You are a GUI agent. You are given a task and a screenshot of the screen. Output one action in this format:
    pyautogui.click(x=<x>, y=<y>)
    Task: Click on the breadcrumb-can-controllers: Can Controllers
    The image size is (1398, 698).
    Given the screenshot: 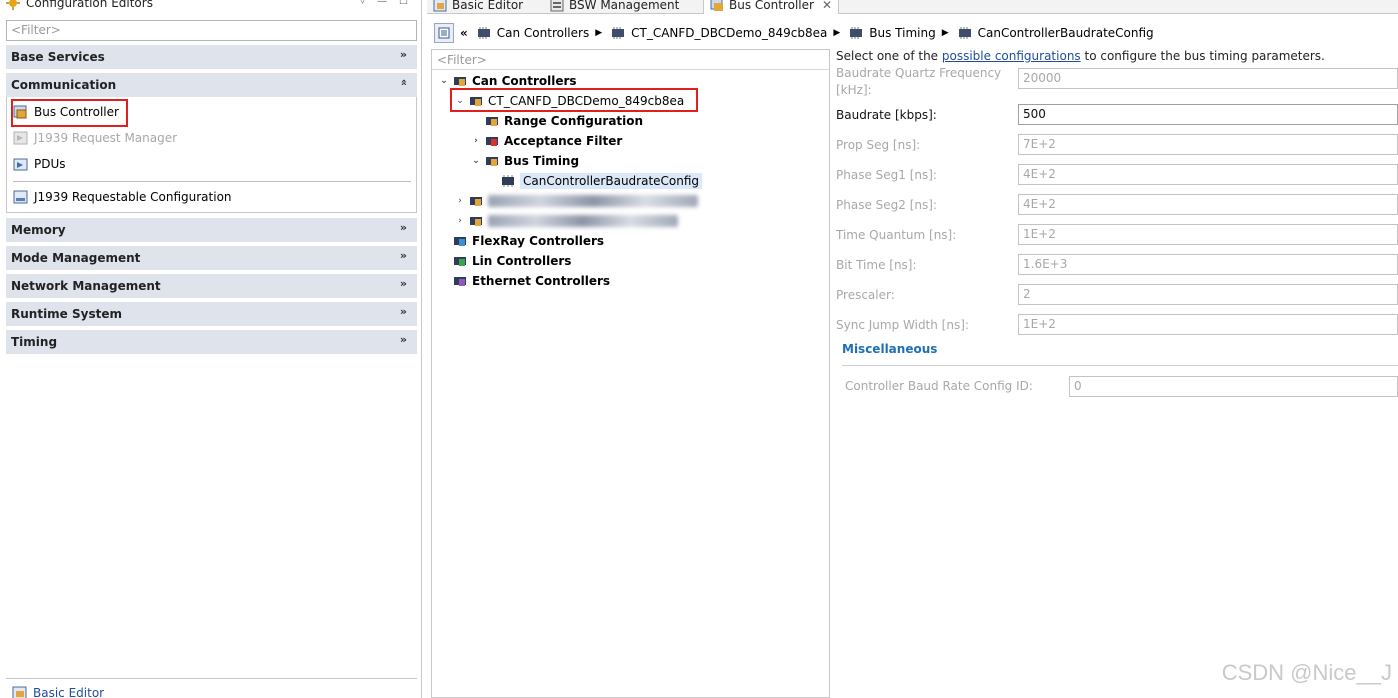 What is the action you would take?
    pyautogui.click(x=532, y=33)
    